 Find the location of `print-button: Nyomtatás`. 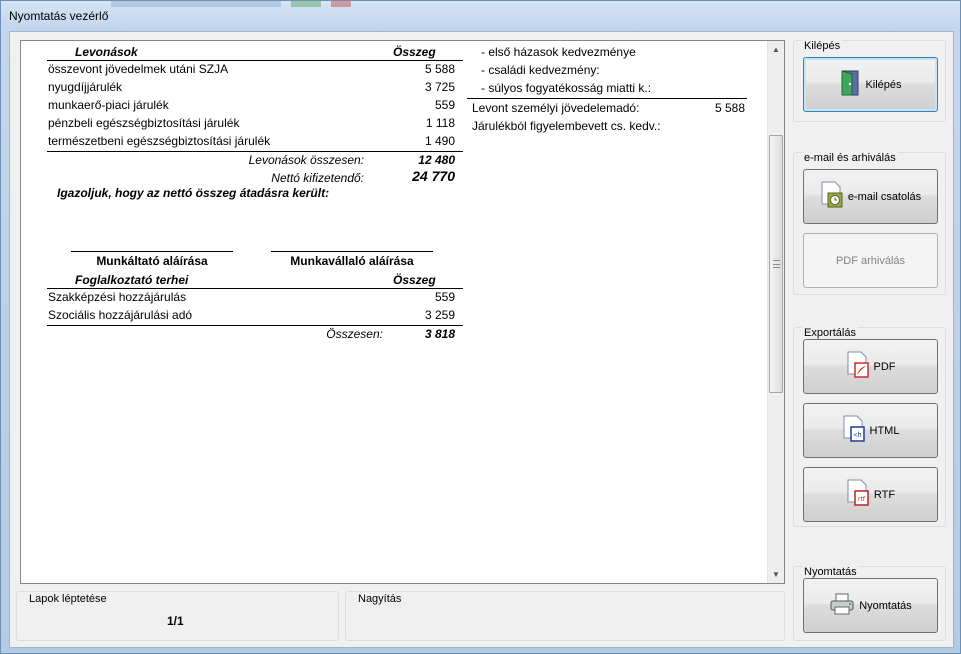

print-button: Nyomtatás is located at coordinates (870, 605).